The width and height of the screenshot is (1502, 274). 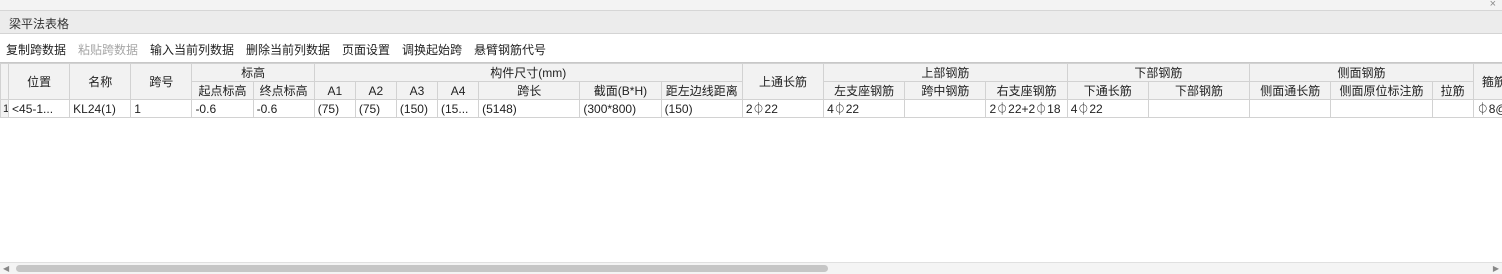 I want to click on header-group-elevation: 标高, so click(x=253, y=72).